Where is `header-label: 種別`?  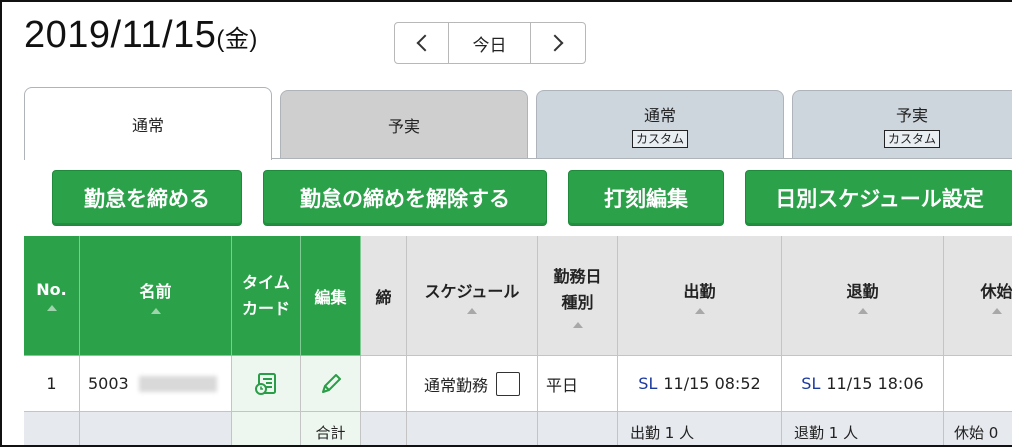 header-label: 種別 is located at coordinates (577, 302).